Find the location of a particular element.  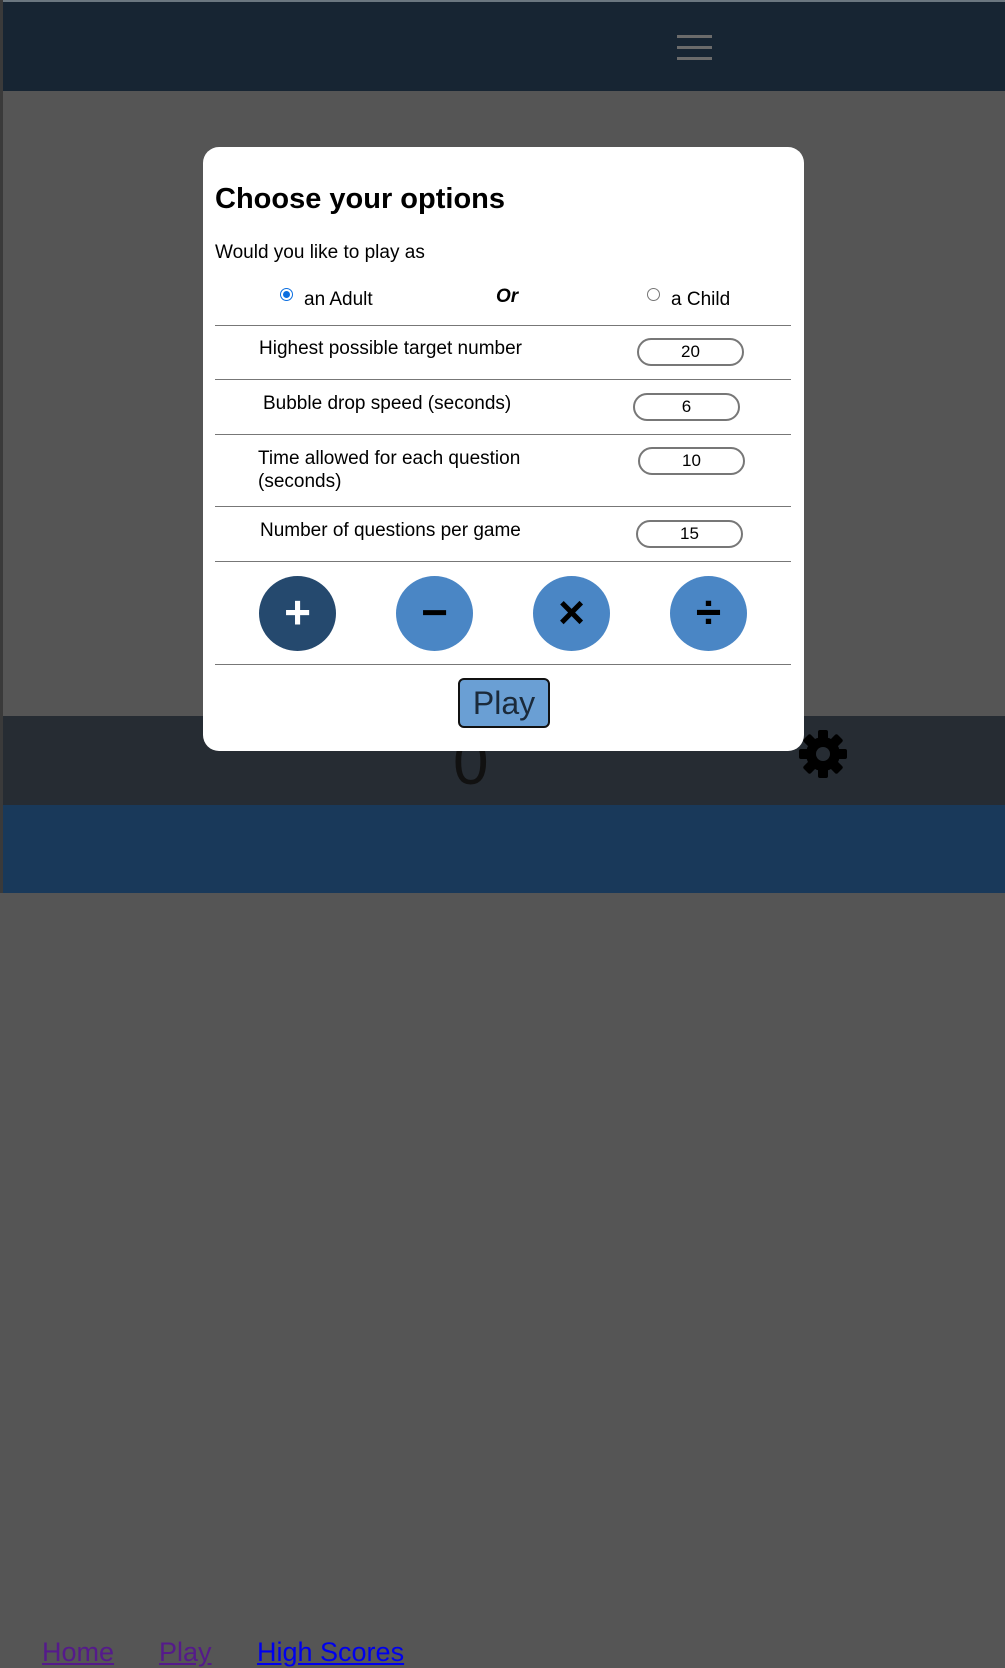

subtraction-button: − is located at coordinates (434, 613).